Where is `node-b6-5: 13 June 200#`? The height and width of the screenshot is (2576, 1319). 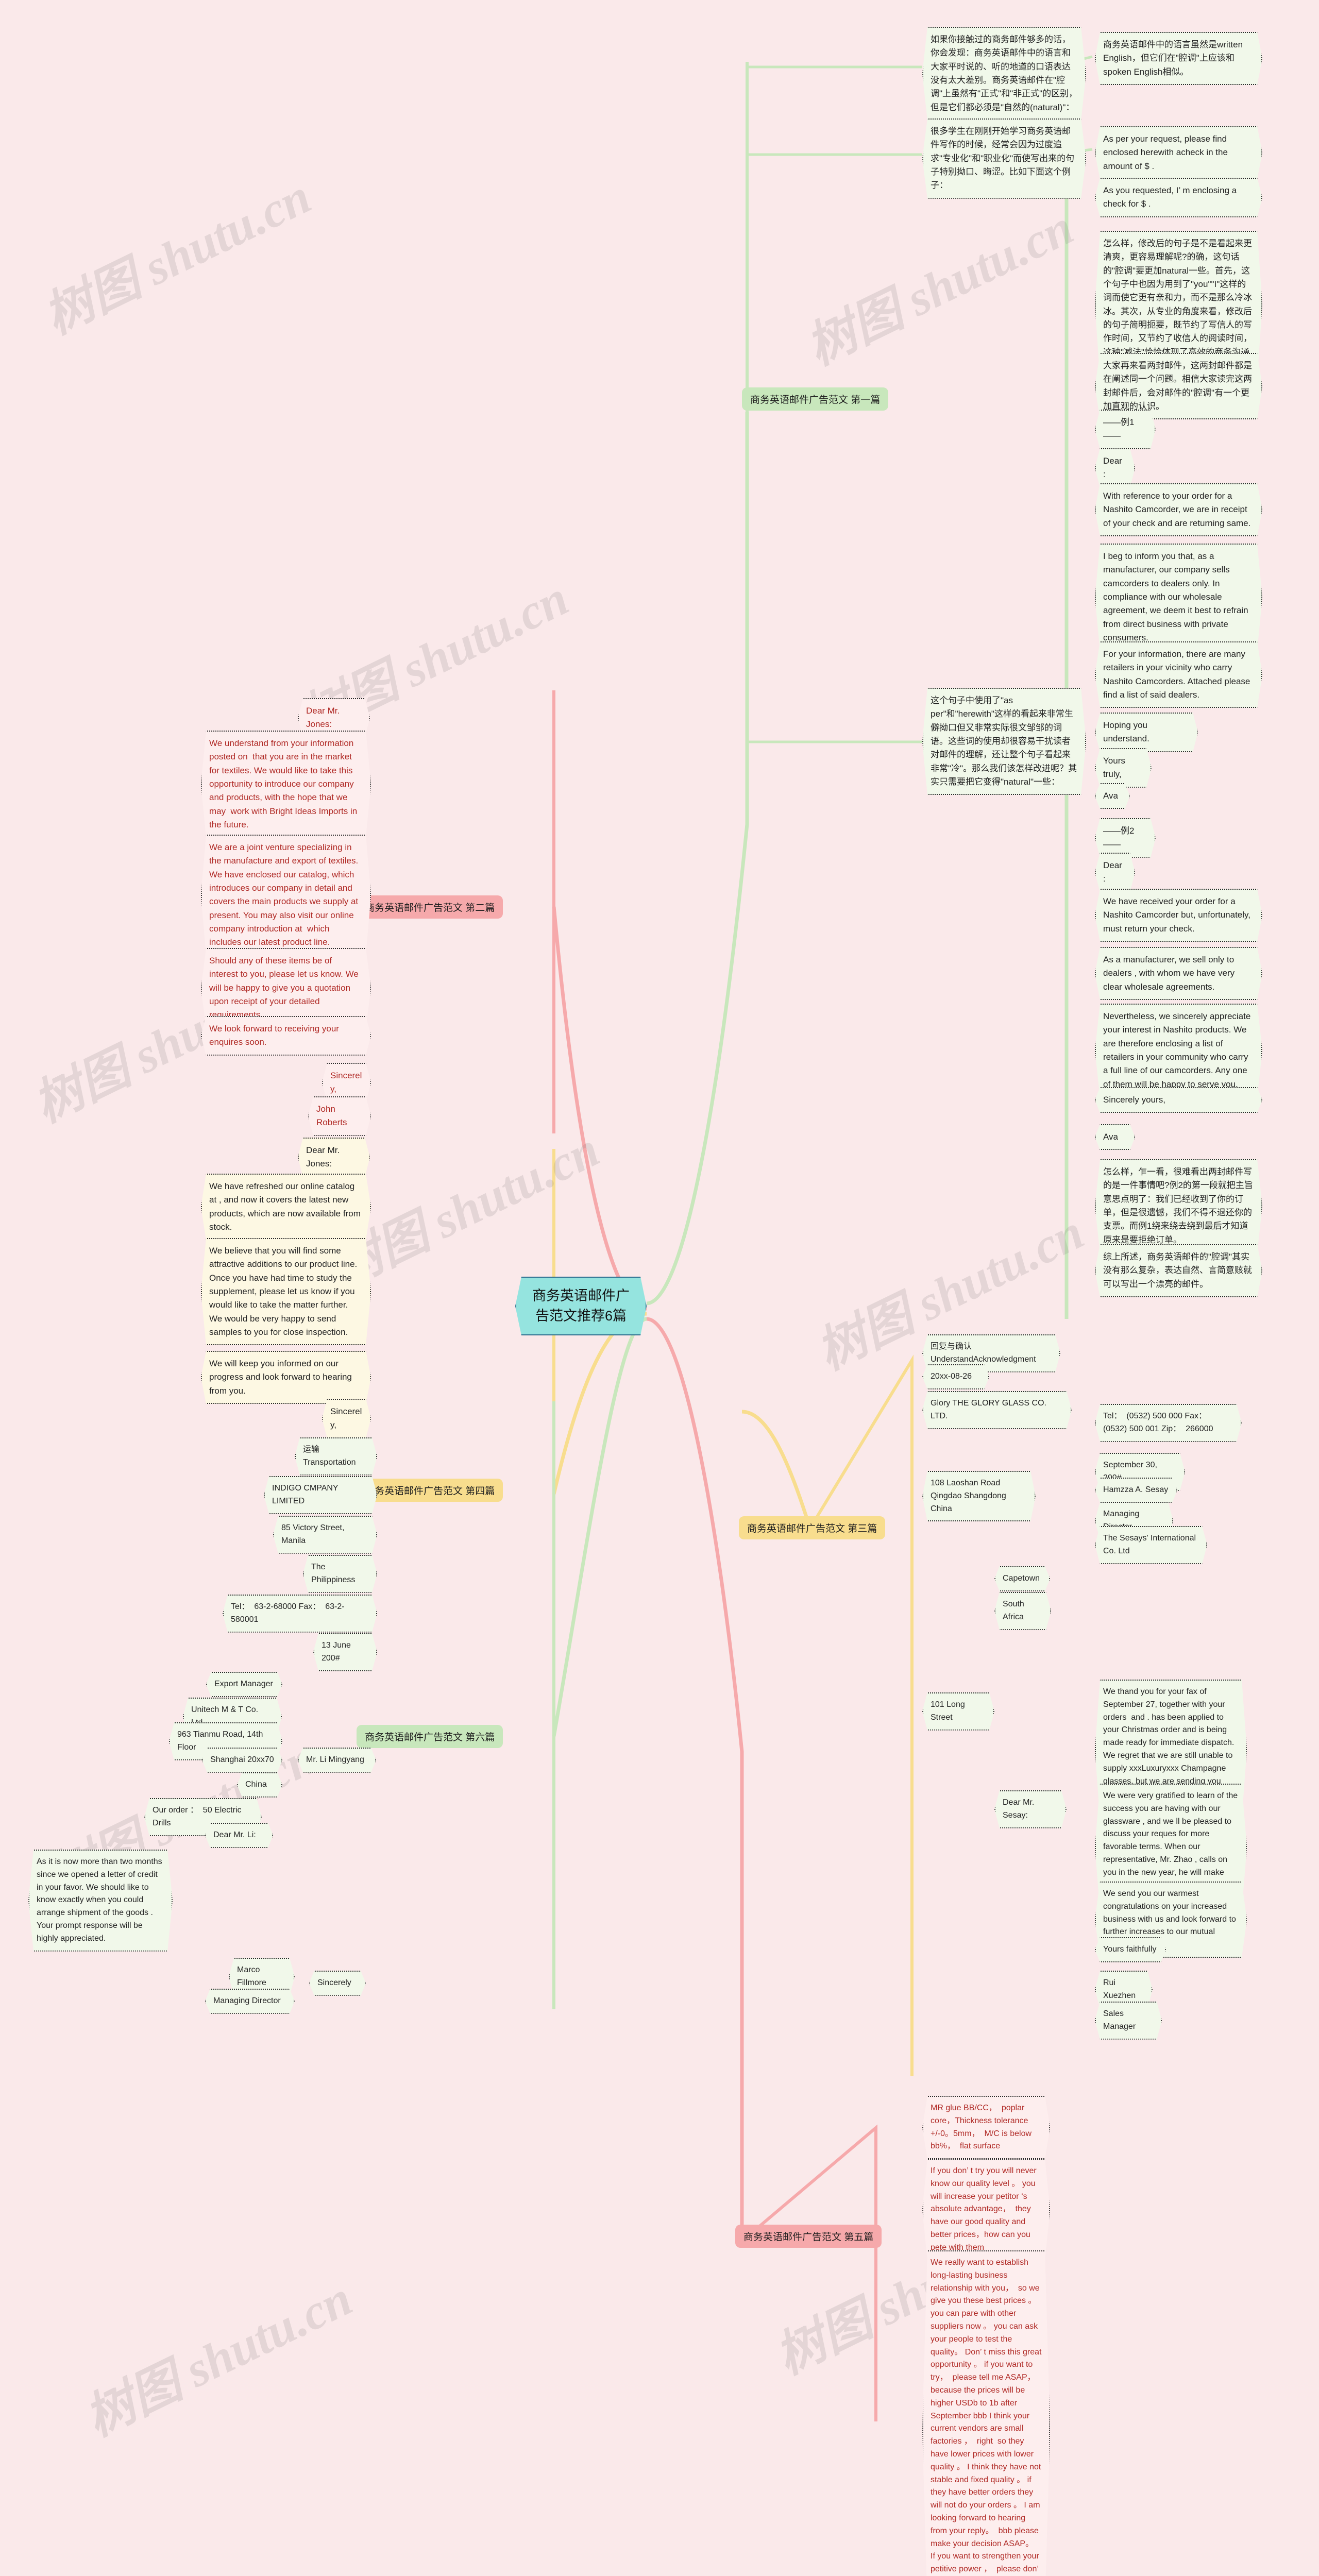
node-b6-5: 13 June 200# is located at coordinates (345, 1652).